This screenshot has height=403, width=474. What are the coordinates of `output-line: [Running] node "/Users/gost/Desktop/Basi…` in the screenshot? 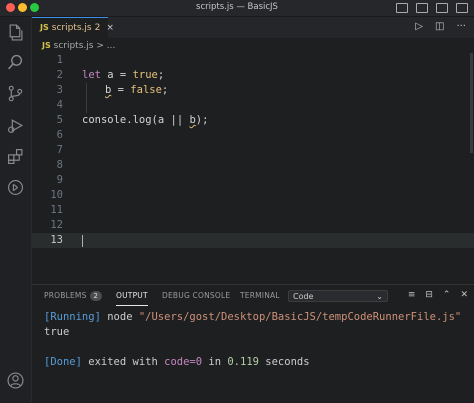 It's located at (253, 317).